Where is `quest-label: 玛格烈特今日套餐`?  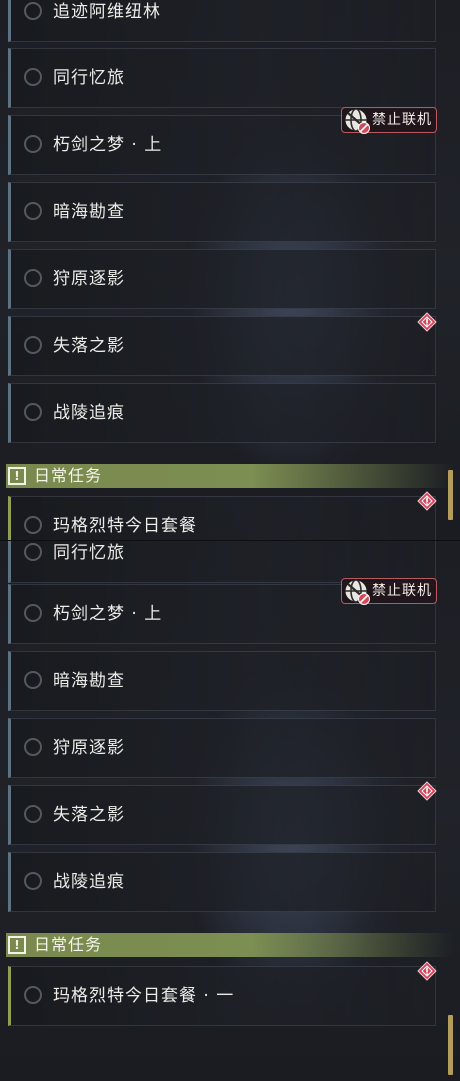 quest-label: 玛格烈特今日套餐 is located at coordinates (125, 526).